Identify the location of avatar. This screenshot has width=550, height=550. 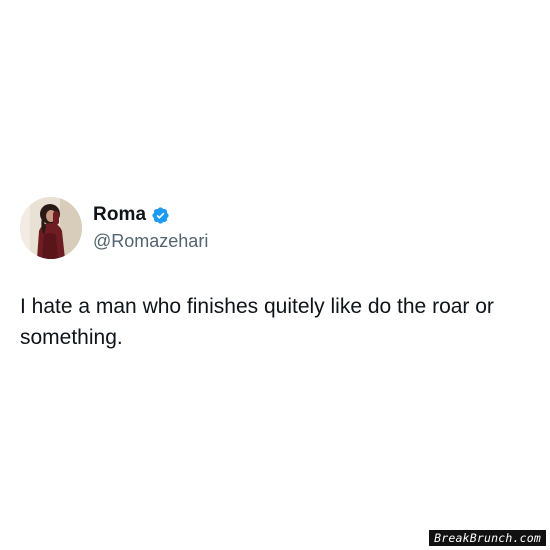
(51, 228).